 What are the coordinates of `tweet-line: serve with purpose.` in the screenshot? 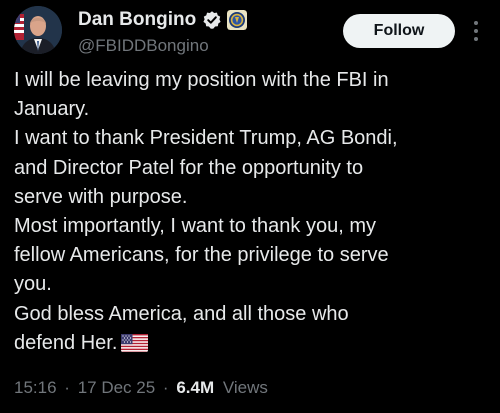 It's located at (101, 196).